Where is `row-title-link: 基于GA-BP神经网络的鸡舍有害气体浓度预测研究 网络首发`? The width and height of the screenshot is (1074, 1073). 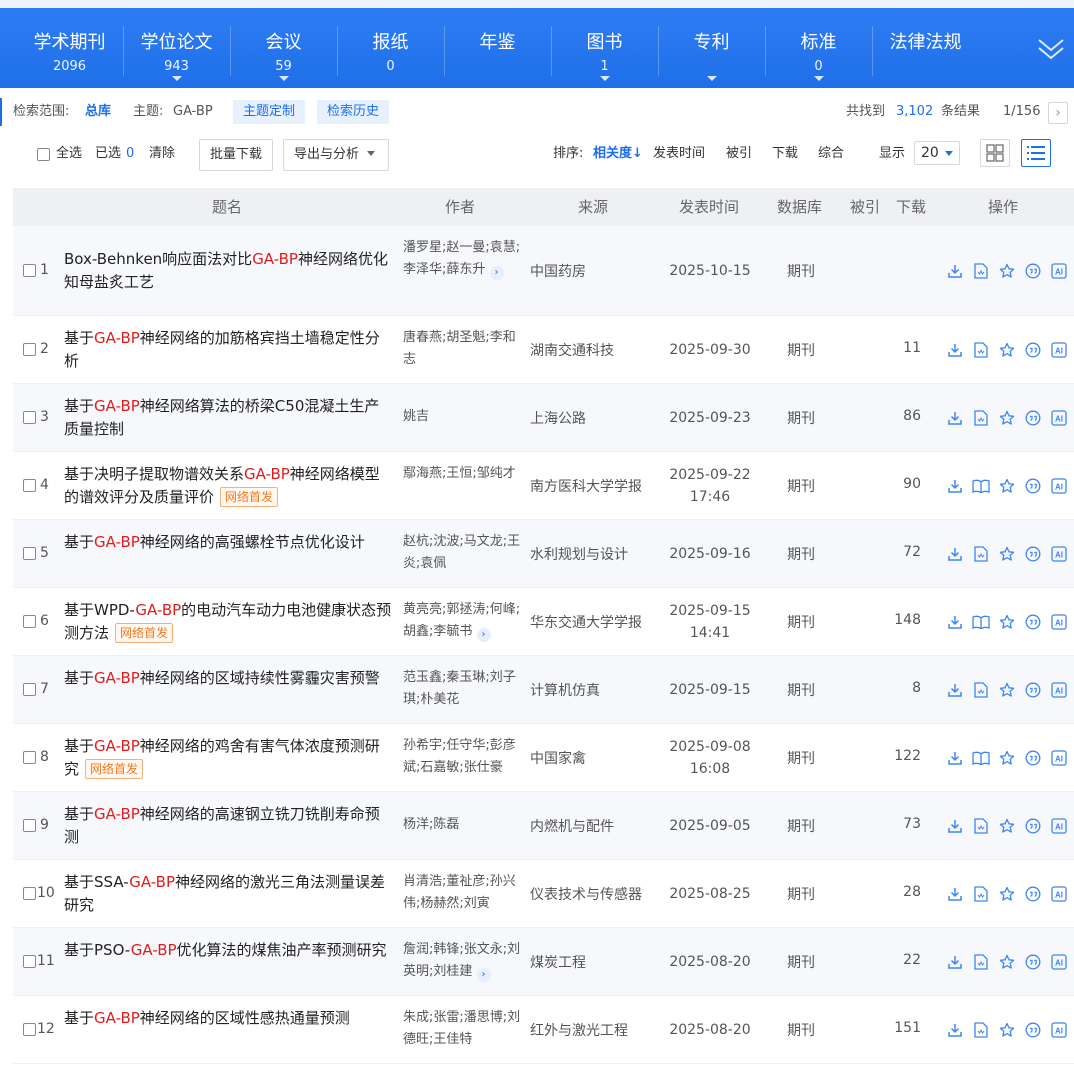 row-title-link: 基于GA-BP神经网络的鸡舍有害气体浓度预测研究 网络首发 is located at coordinates (229, 758).